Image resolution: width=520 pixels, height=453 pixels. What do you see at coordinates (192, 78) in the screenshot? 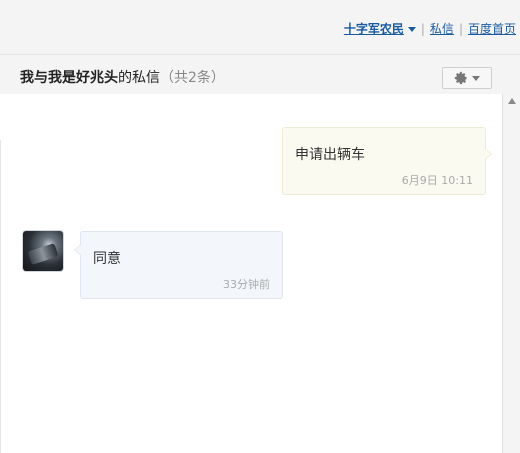
I see `message-count: （共2条）` at bounding box center [192, 78].